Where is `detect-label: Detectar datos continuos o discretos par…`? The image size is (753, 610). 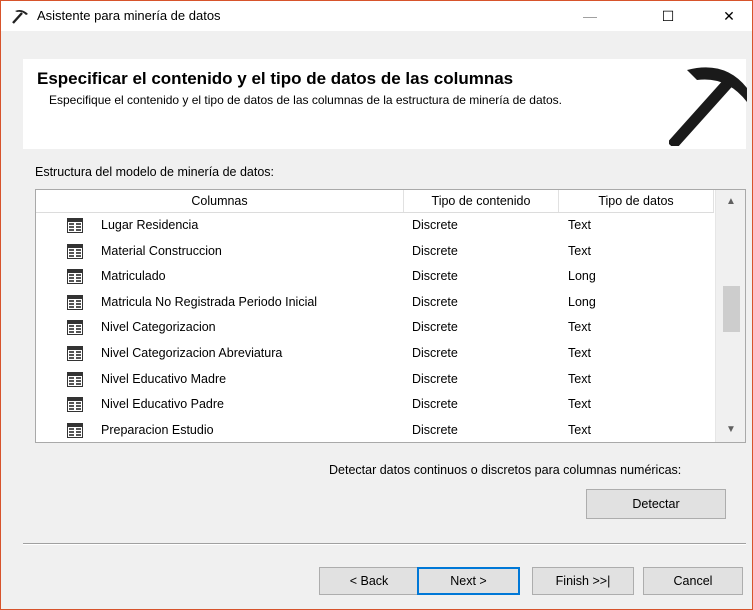
detect-label: Detectar datos continuos o discretos par… is located at coordinates (505, 470).